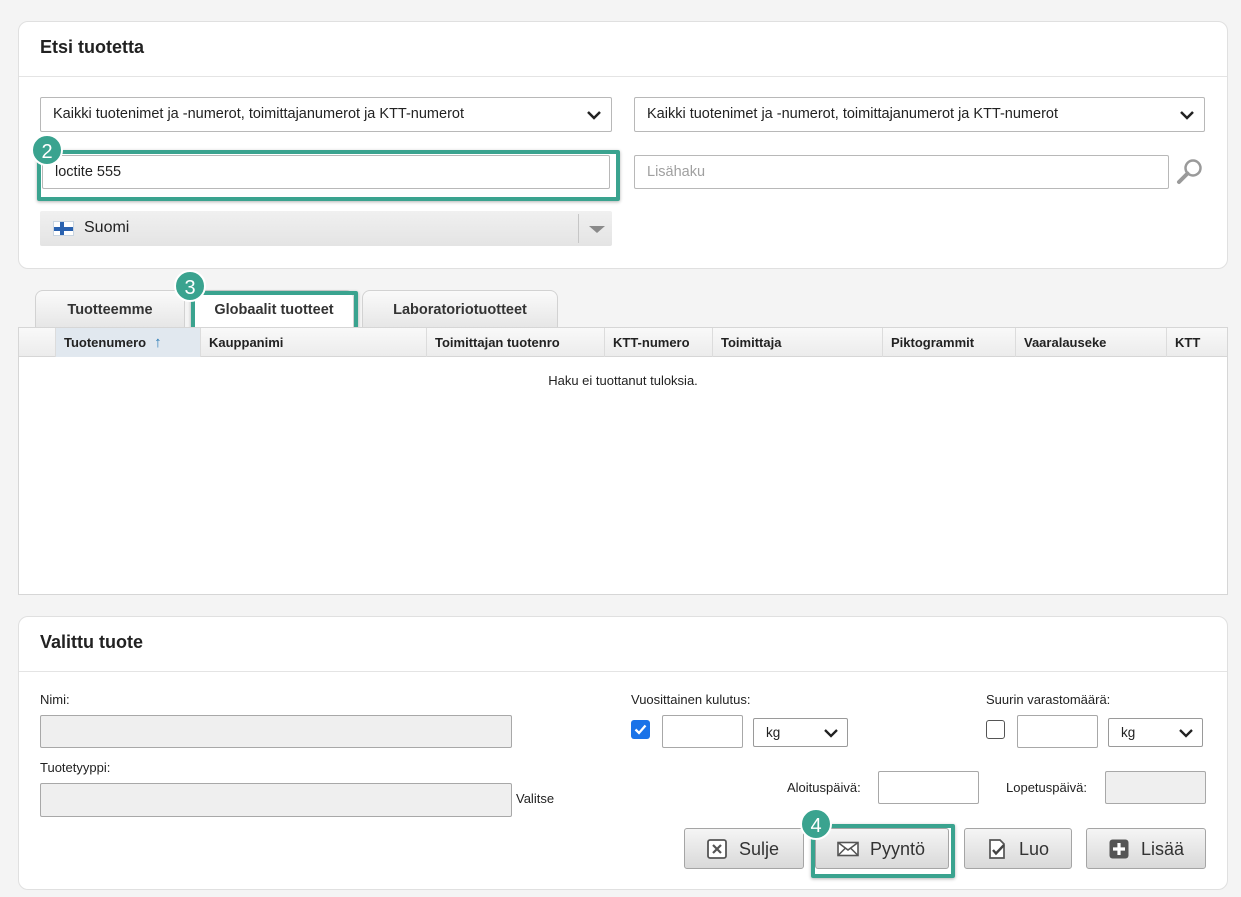  Describe the element at coordinates (190, 286) in the screenshot. I see `step-badge-3: 3` at that location.